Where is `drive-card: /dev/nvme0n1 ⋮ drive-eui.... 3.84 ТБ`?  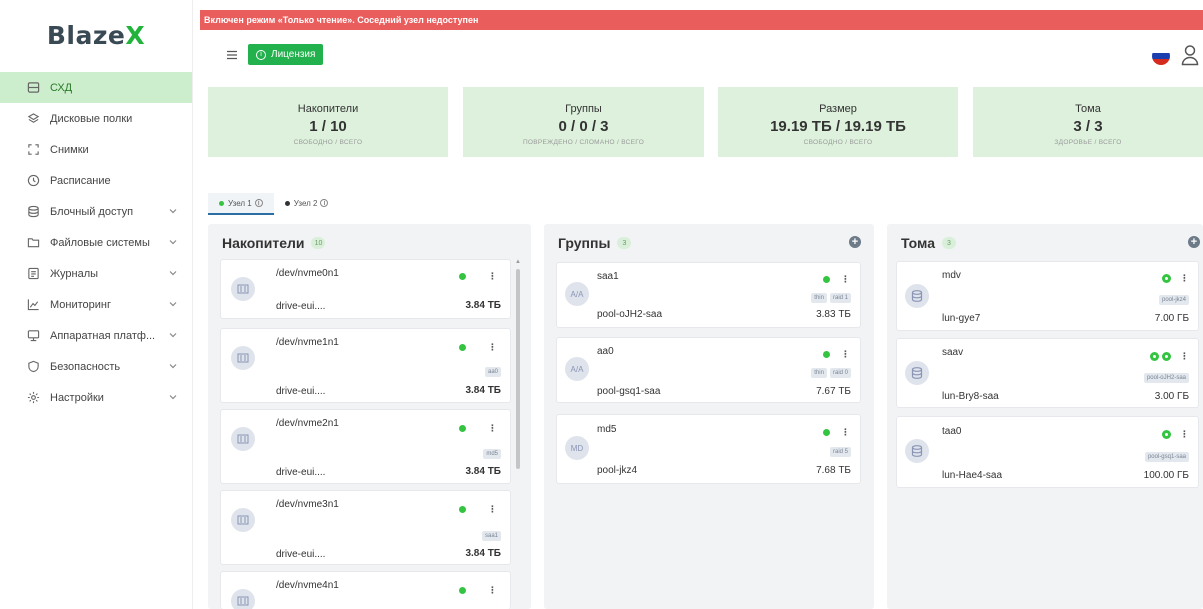
drive-card: /dev/nvme0n1 ⋮ drive-eui.... 3.84 ТБ is located at coordinates (365, 289).